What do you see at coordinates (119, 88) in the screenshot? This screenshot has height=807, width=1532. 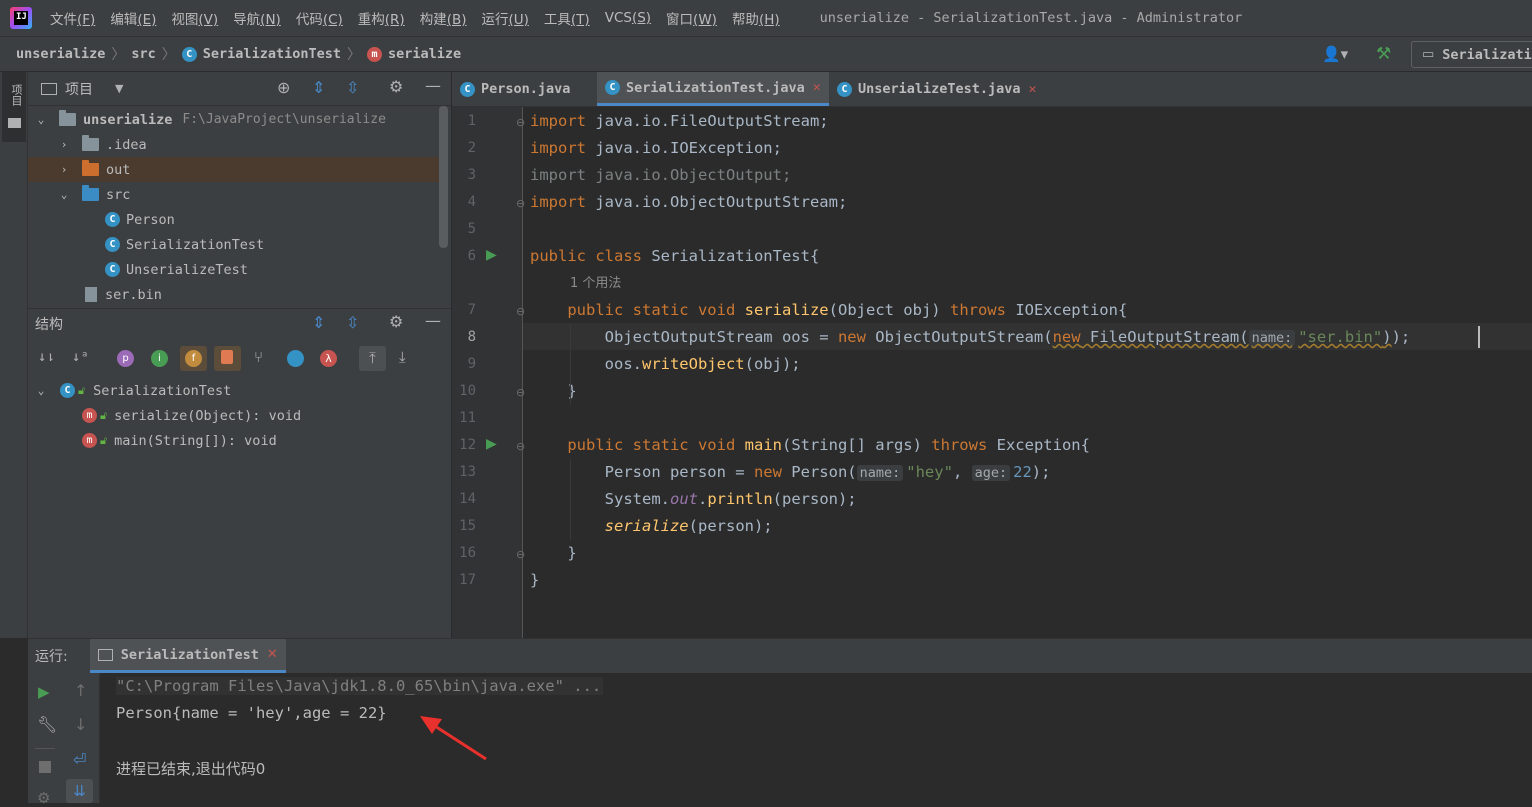 I see `chevron-down-icon: ▼` at bounding box center [119, 88].